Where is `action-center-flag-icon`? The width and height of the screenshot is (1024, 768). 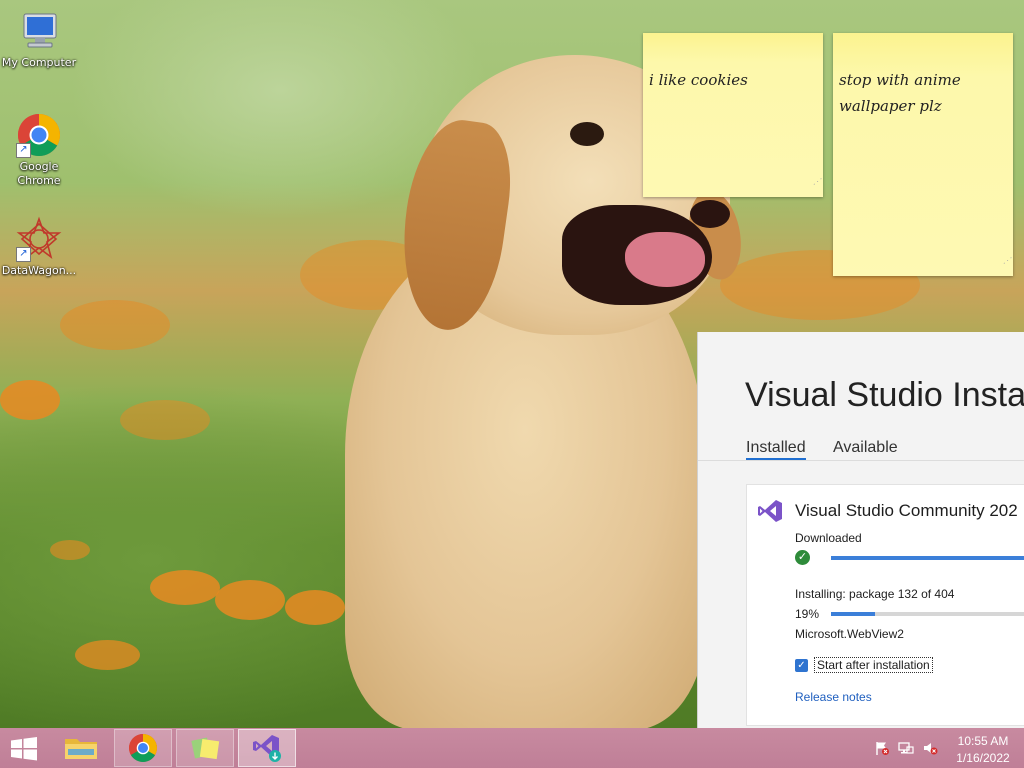 action-center-flag-icon is located at coordinates (882, 748).